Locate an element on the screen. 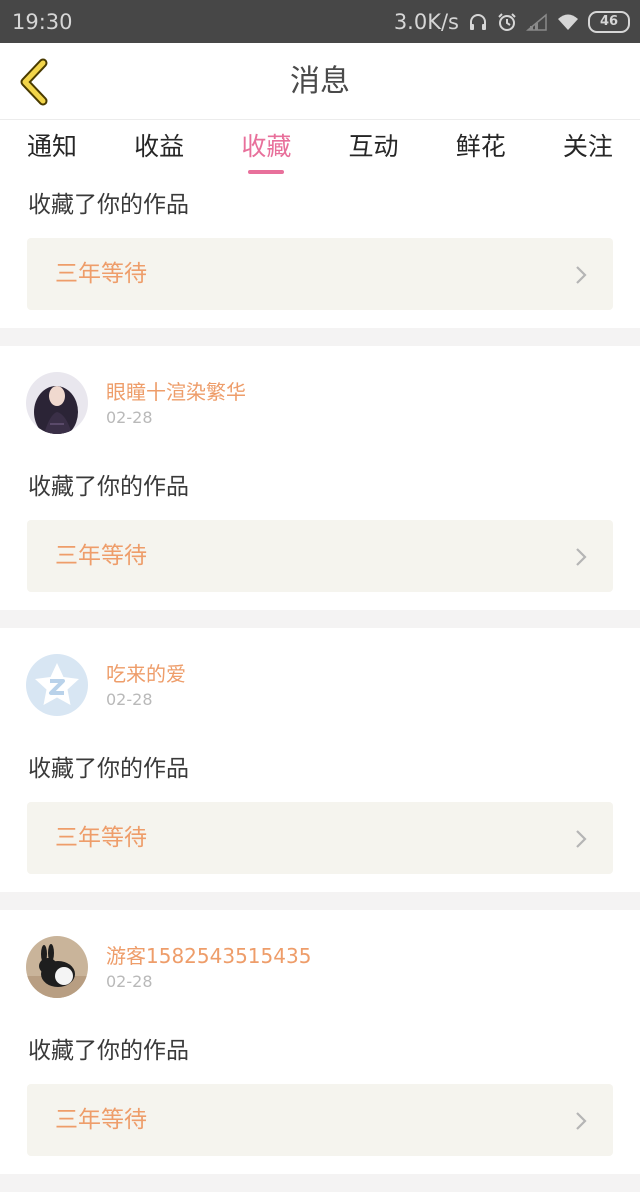 This screenshot has width=640, height=1192. headphones-icon is located at coordinates (478, 22).